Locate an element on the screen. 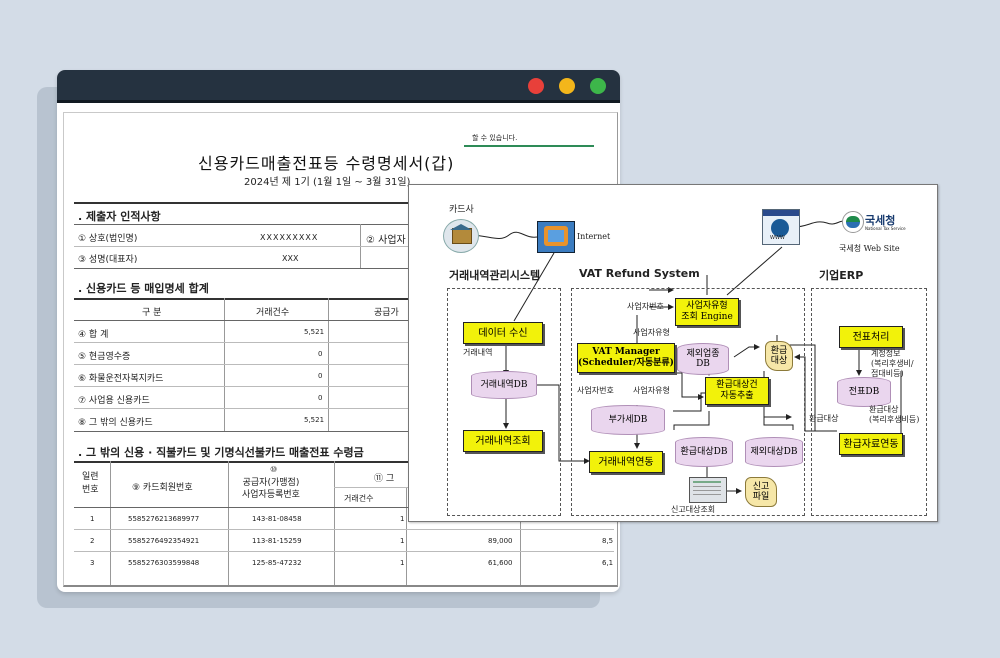 The height and width of the screenshot is (658, 1000). box-refund-link: 환급자료연동 is located at coordinates (871, 444).